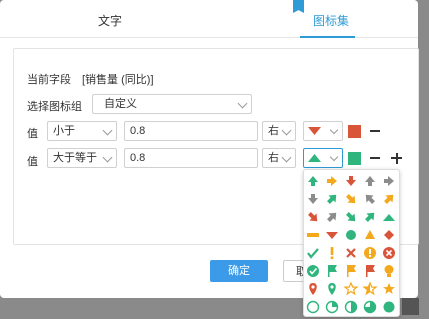 The height and width of the screenshot is (319, 429). What do you see at coordinates (49, 80) in the screenshot?
I see `current-field-label: 当前字段` at bounding box center [49, 80].